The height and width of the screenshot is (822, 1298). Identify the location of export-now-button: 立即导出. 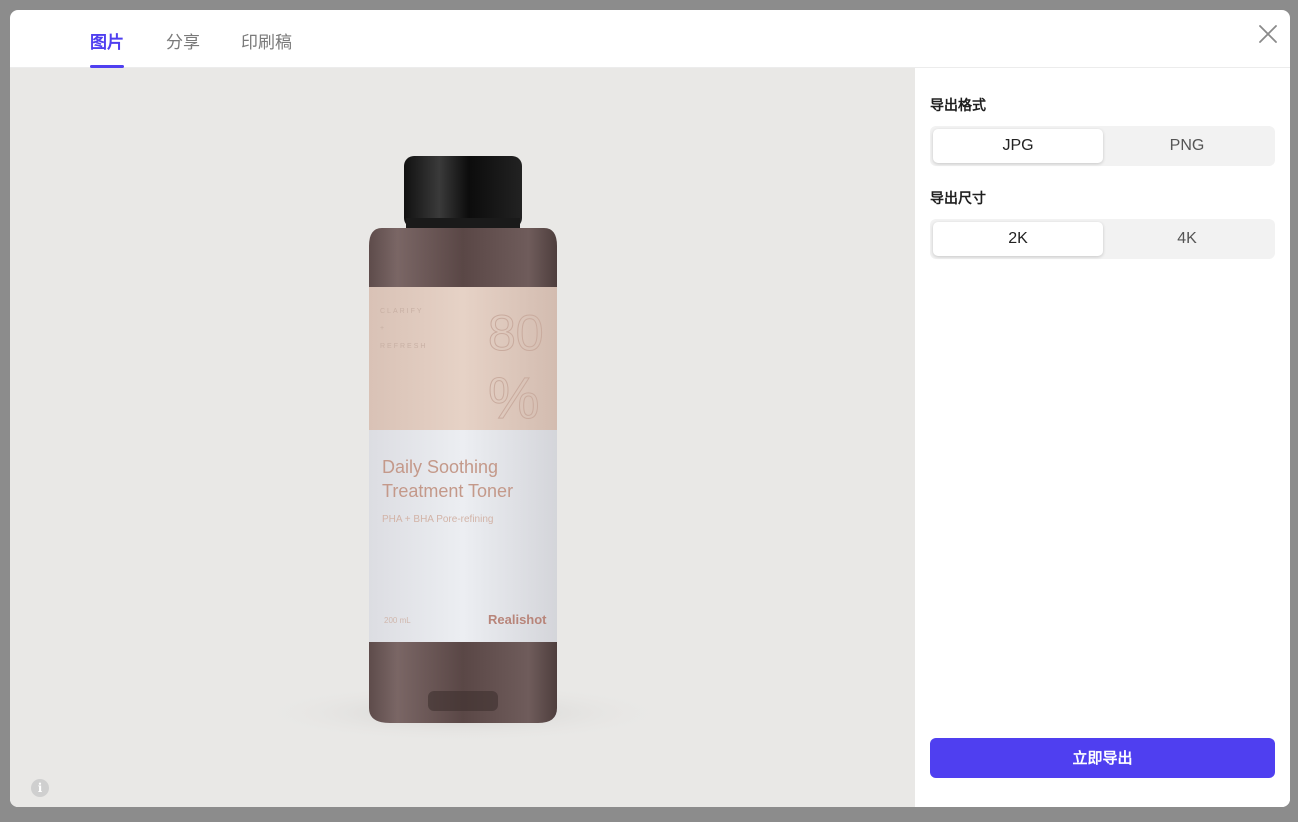
(1102, 758).